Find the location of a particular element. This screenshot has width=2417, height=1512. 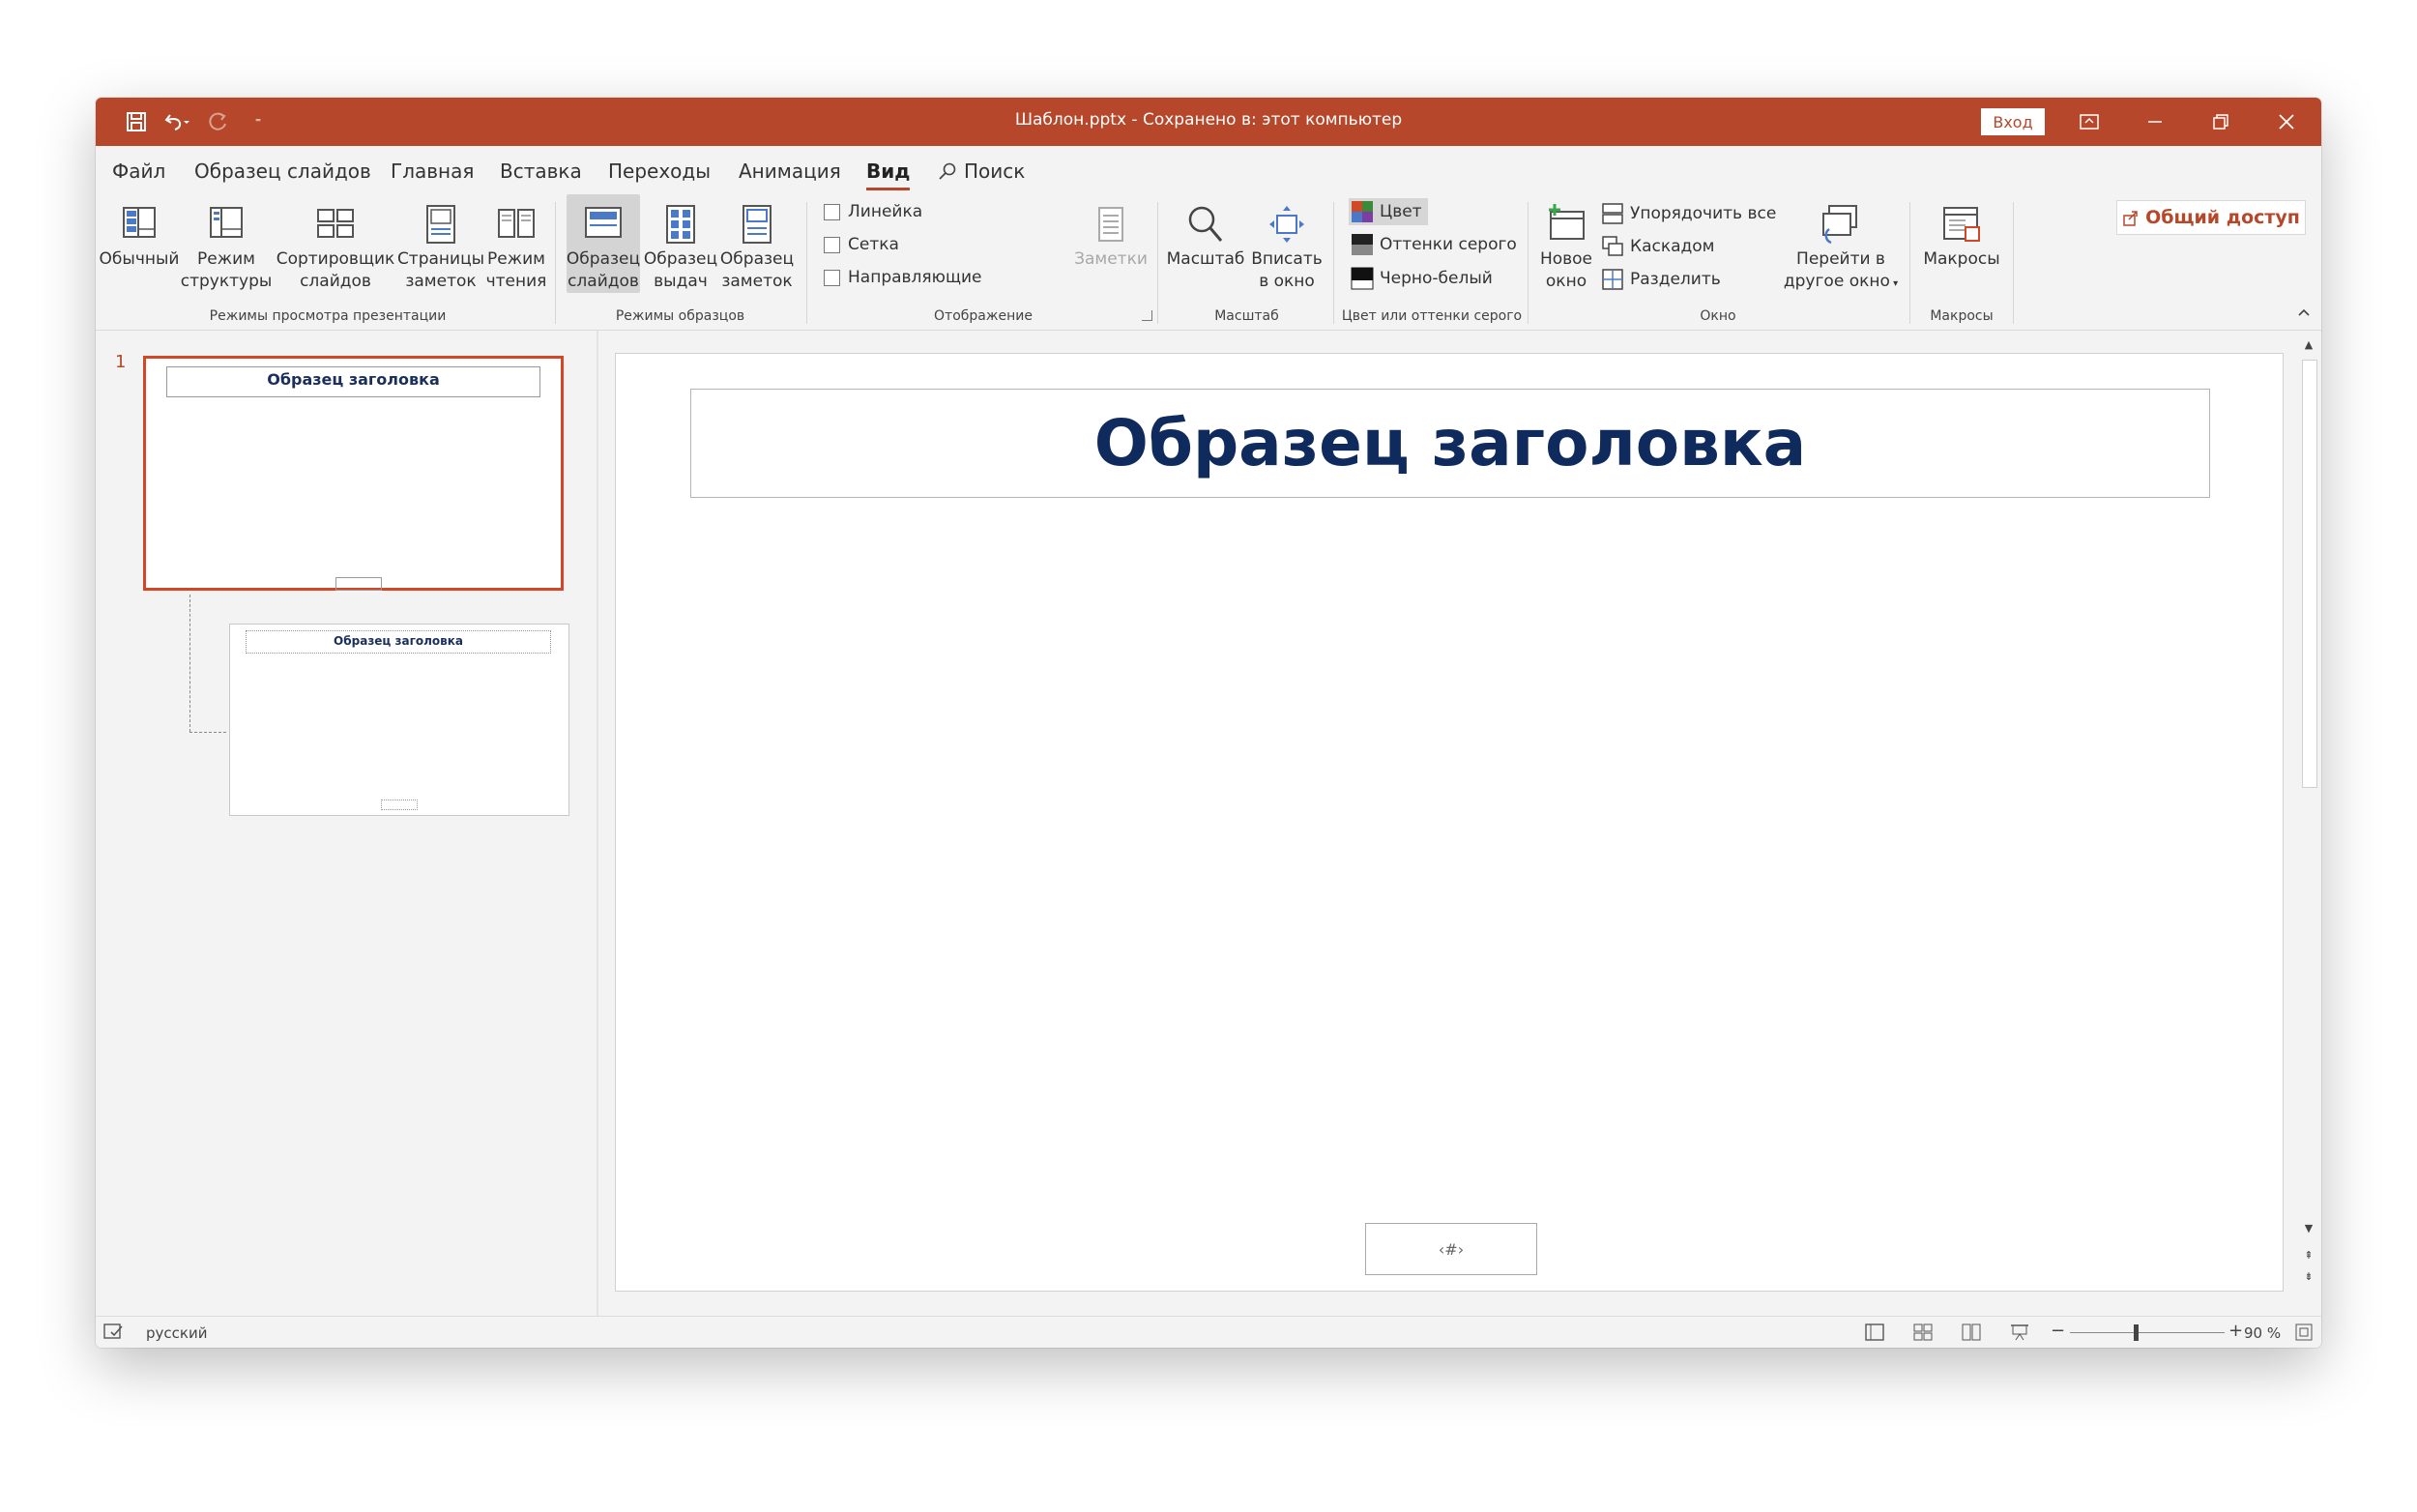

tab-slide-master: Образец слайдов is located at coordinates (282, 171).